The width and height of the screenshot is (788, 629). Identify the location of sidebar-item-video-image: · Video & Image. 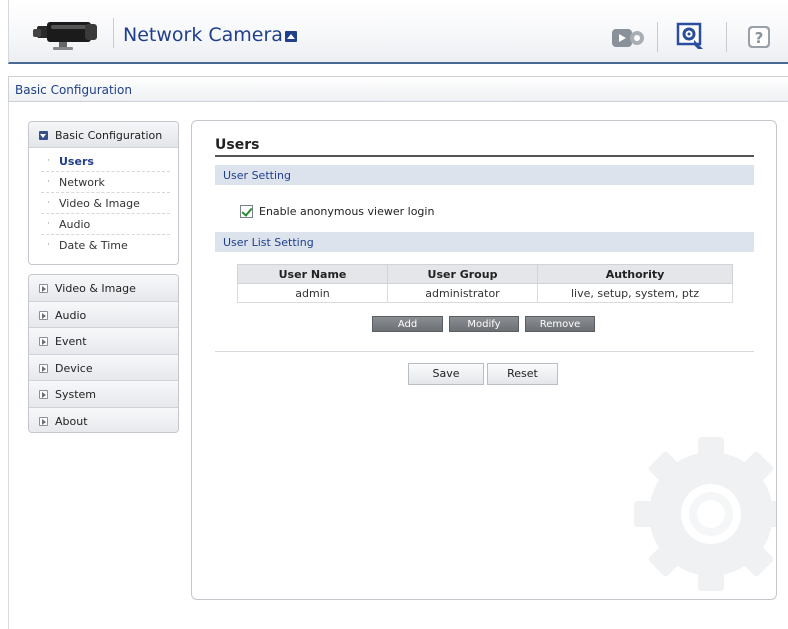
(105, 203).